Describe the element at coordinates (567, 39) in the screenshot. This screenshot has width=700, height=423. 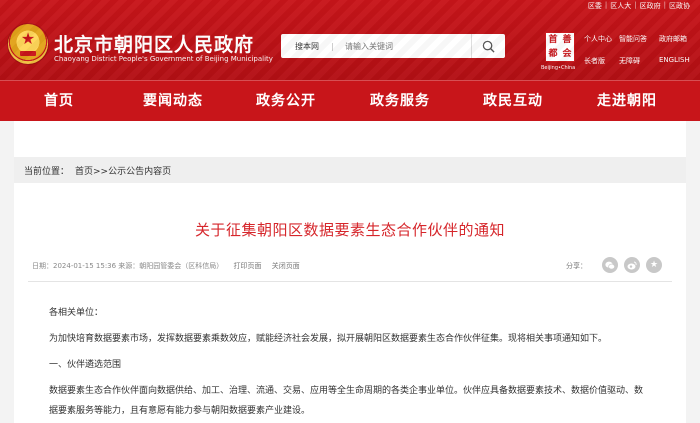
I see `seal-char: 善` at that location.